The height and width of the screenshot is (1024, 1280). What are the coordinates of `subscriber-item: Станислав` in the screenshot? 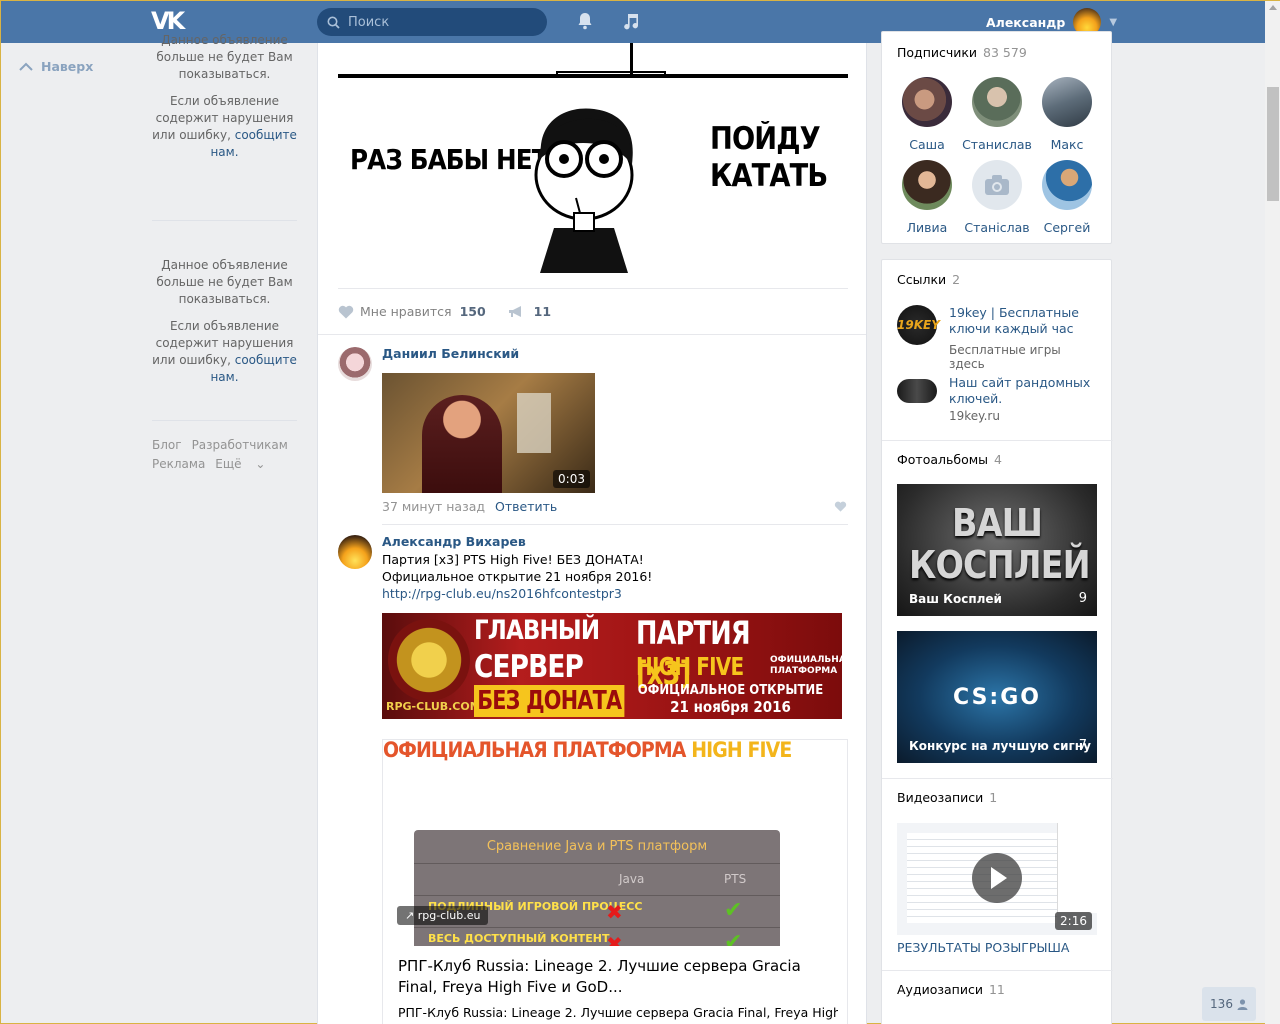 It's located at (997, 114).